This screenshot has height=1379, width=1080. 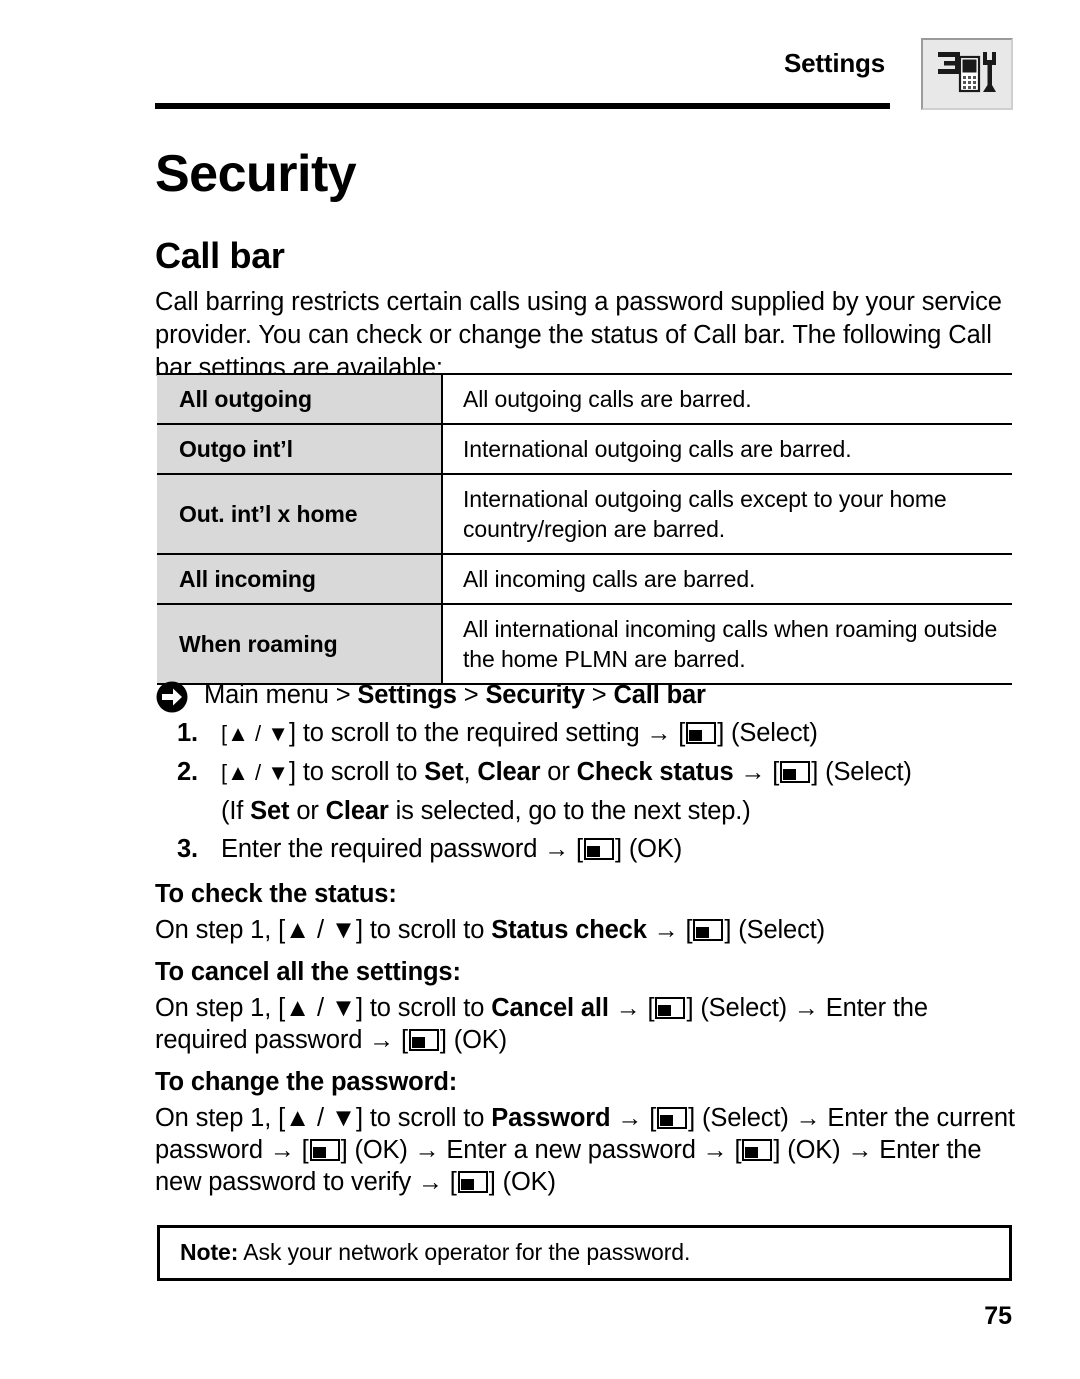 What do you see at coordinates (307, 811) in the screenshot?
I see `substep-mid: or` at bounding box center [307, 811].